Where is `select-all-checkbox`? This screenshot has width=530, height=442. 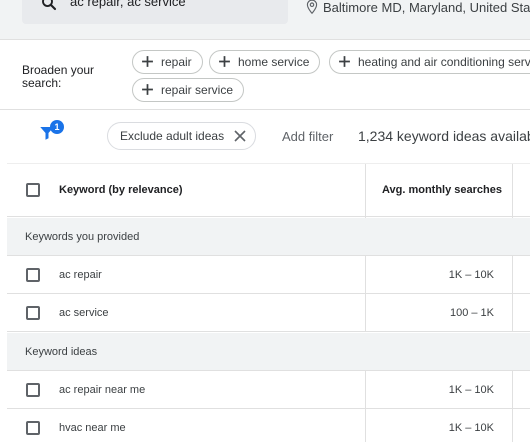
select-all-checkbox is located at coordinates (33, 190).